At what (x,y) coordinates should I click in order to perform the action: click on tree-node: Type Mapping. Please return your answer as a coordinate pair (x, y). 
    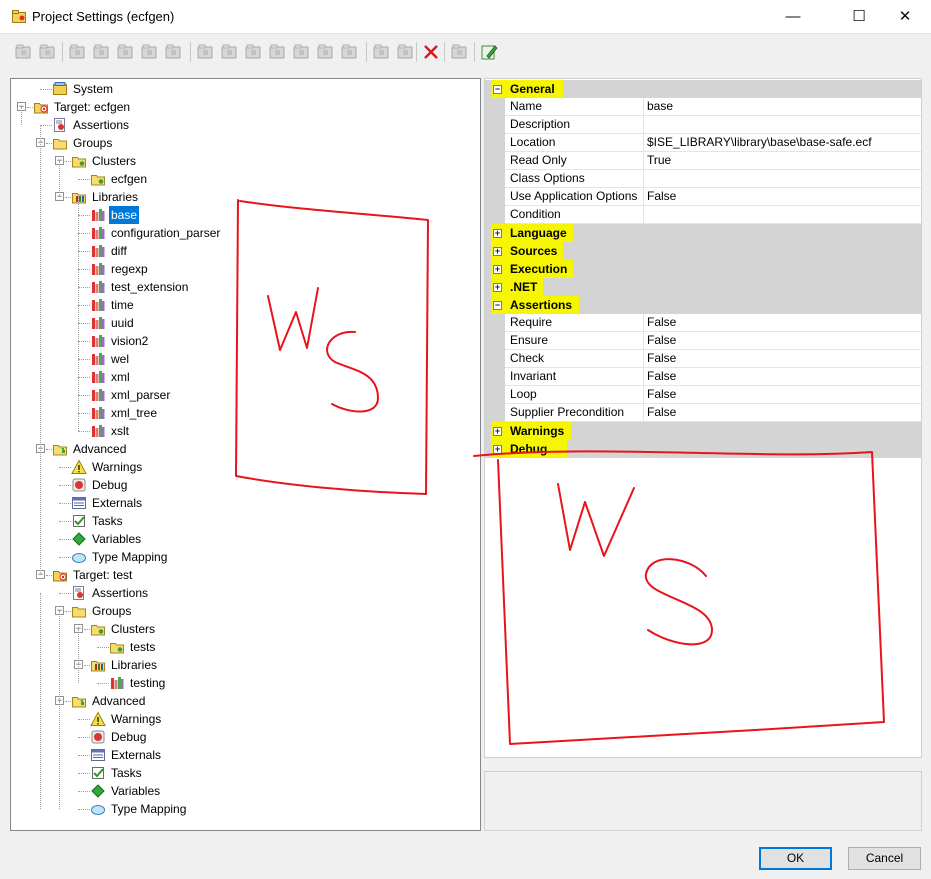
    Looking at the image, I should click on (245, 557).